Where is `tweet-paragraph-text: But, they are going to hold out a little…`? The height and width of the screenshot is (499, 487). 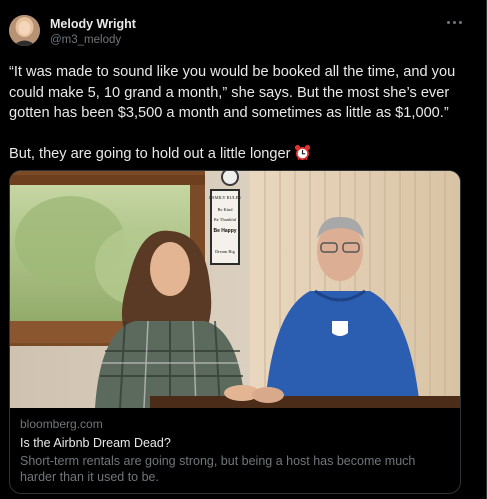 tweet-paragraph-text: But, they are going to hold out a little… is located at coordinates (150, 153).